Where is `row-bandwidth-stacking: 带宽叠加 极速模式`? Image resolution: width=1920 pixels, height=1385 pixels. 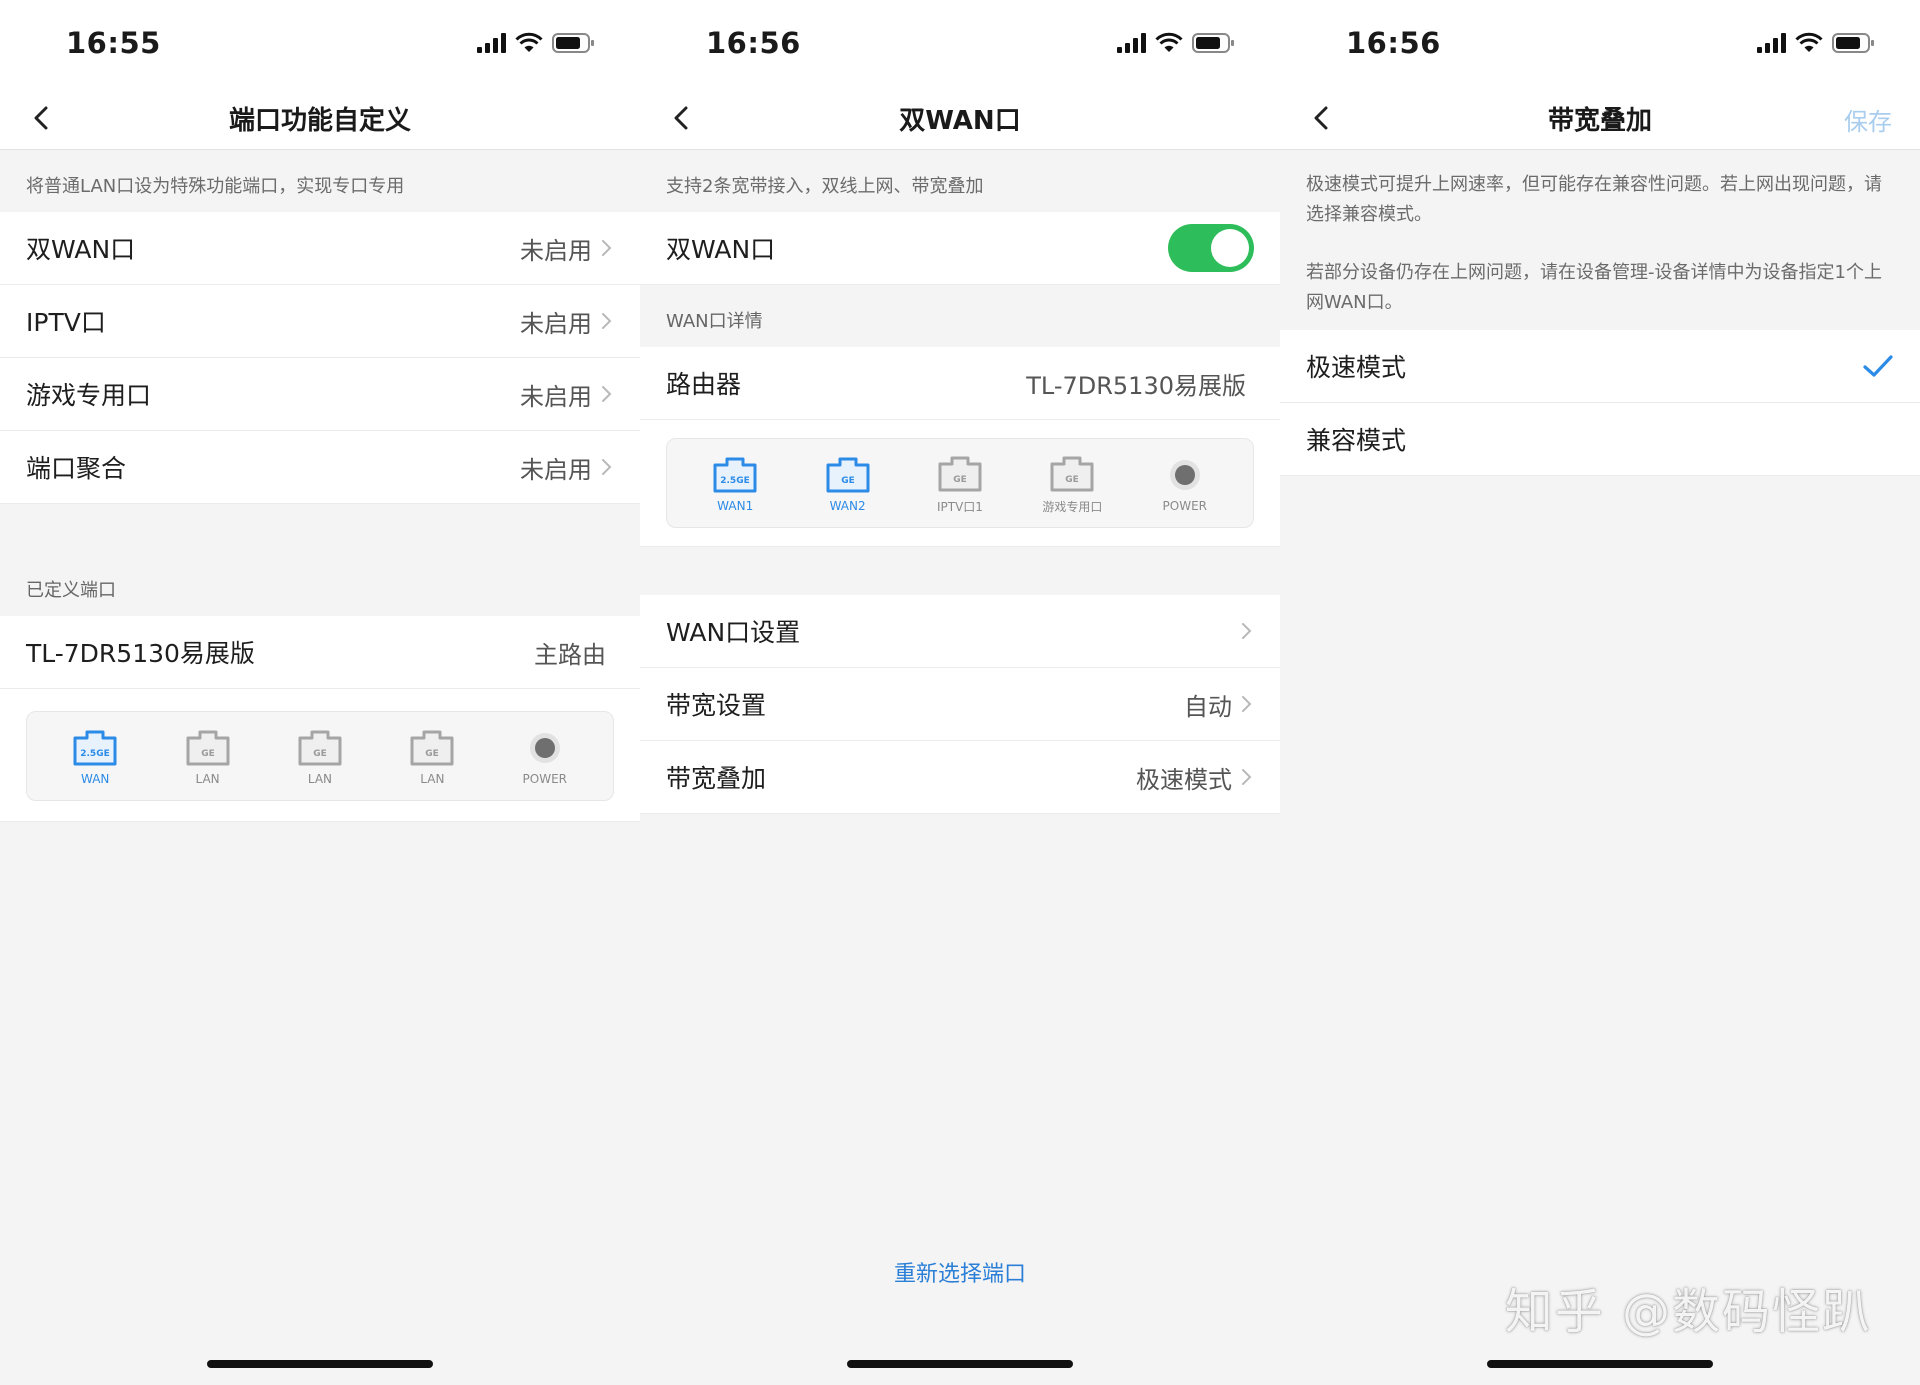
row-bandwidth-stacking: 带宽叠加 极速模式 is located at coordinates (960, 777).